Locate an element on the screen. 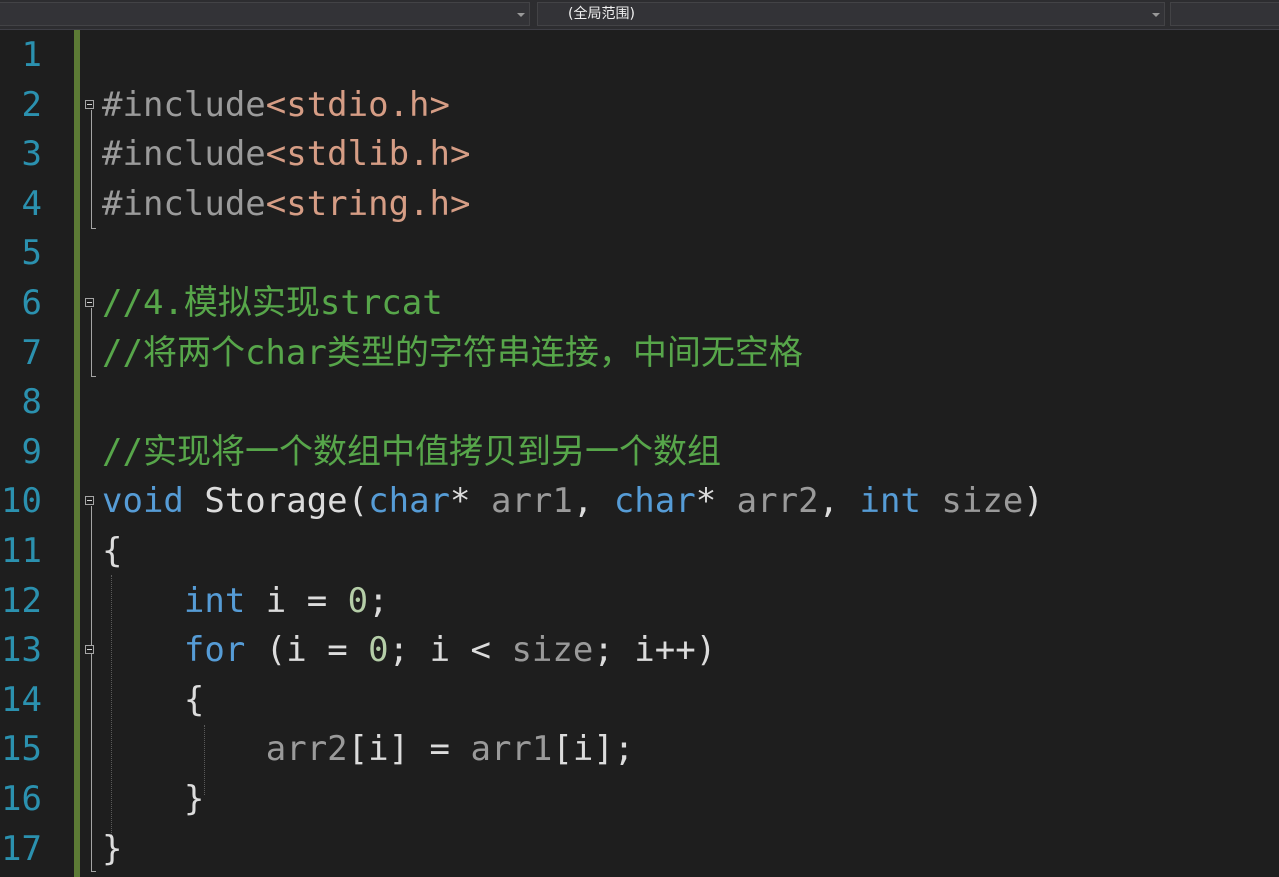 The image size is (1279, 877). code-line: int i = 0; is located at coordinates (245, 601).